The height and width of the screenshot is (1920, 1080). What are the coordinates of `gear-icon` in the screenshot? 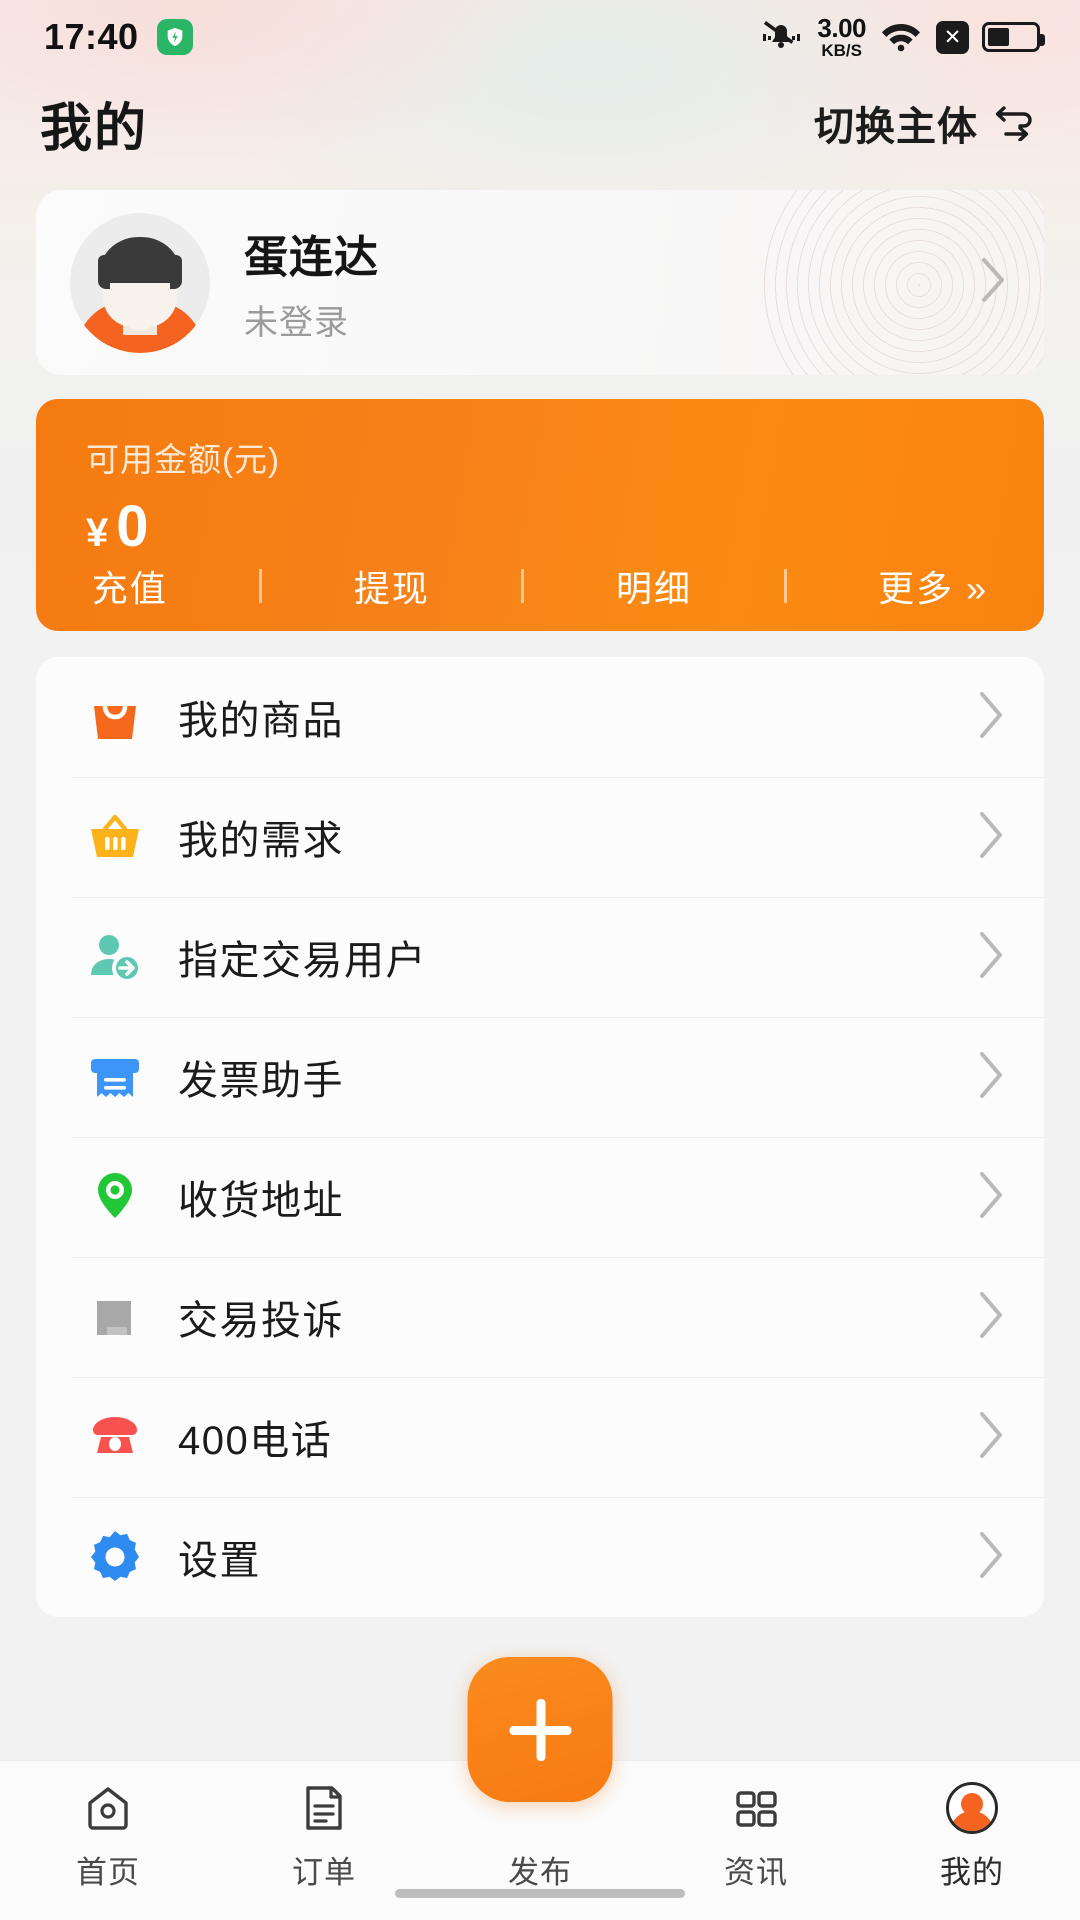 It's located at (115, 1557).